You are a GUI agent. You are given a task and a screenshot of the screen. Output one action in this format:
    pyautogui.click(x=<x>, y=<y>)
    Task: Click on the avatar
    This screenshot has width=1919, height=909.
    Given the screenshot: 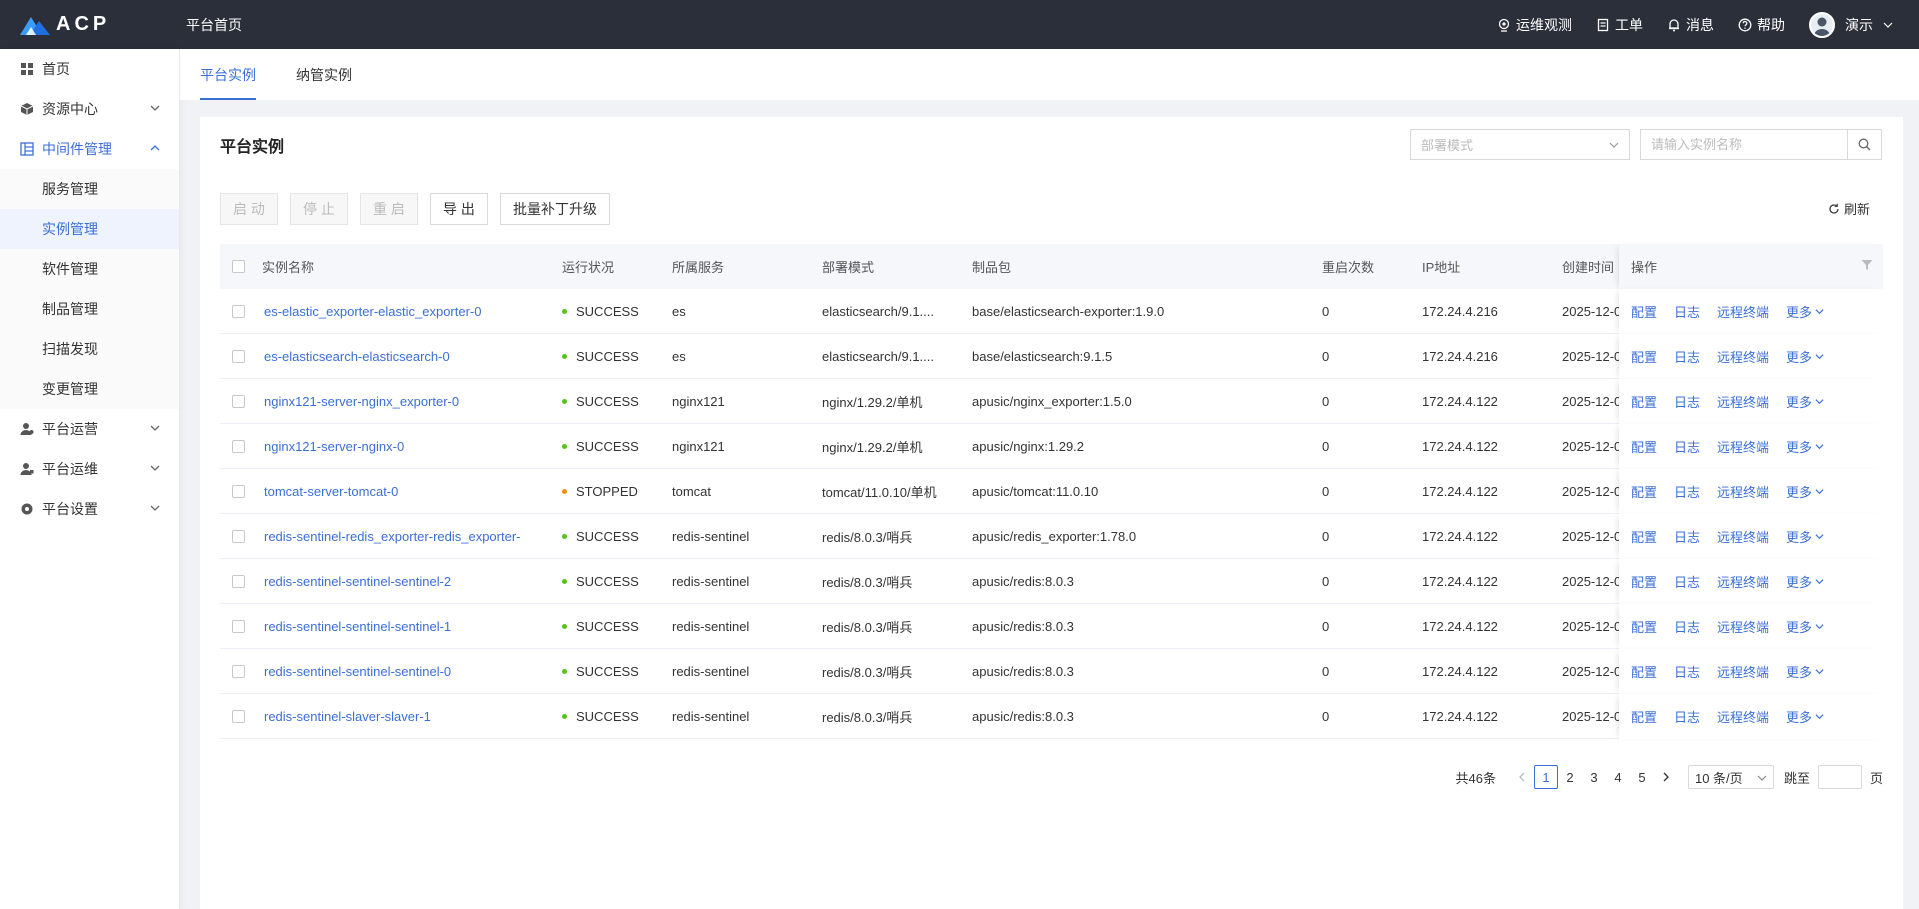 What is the action you would take?
    pyautogui.click(x=1822, y=24)
    